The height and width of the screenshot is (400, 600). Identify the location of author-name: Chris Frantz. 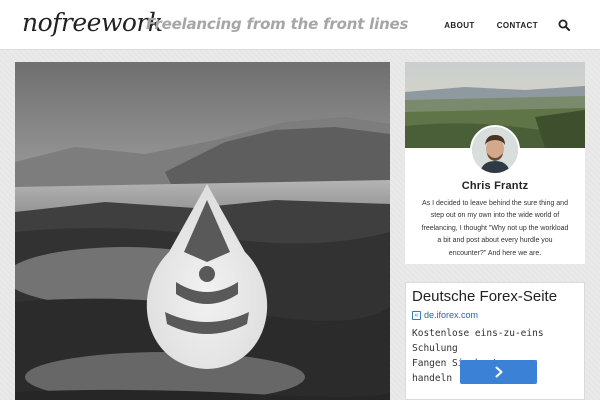
(495, 186).